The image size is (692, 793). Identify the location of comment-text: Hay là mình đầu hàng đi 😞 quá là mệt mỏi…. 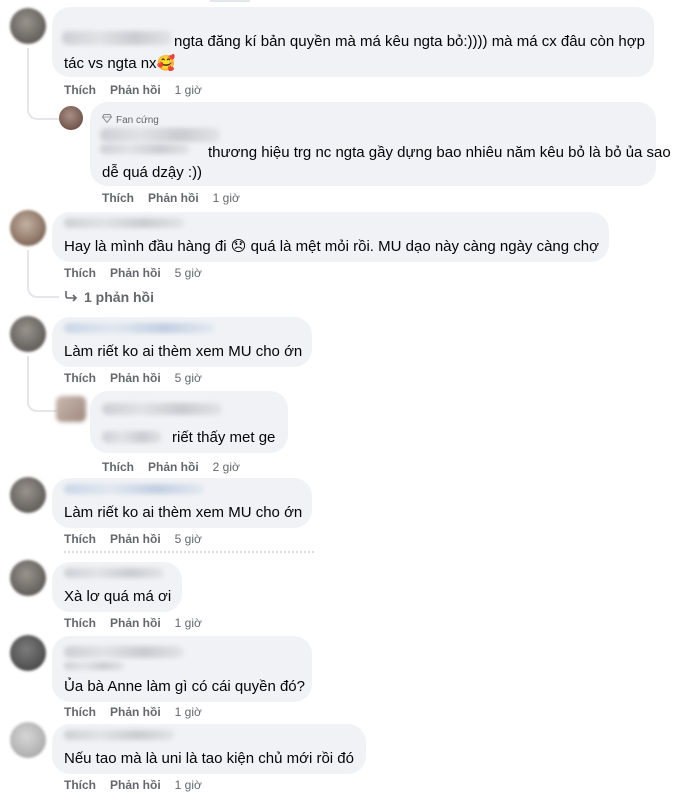
(331, 247).